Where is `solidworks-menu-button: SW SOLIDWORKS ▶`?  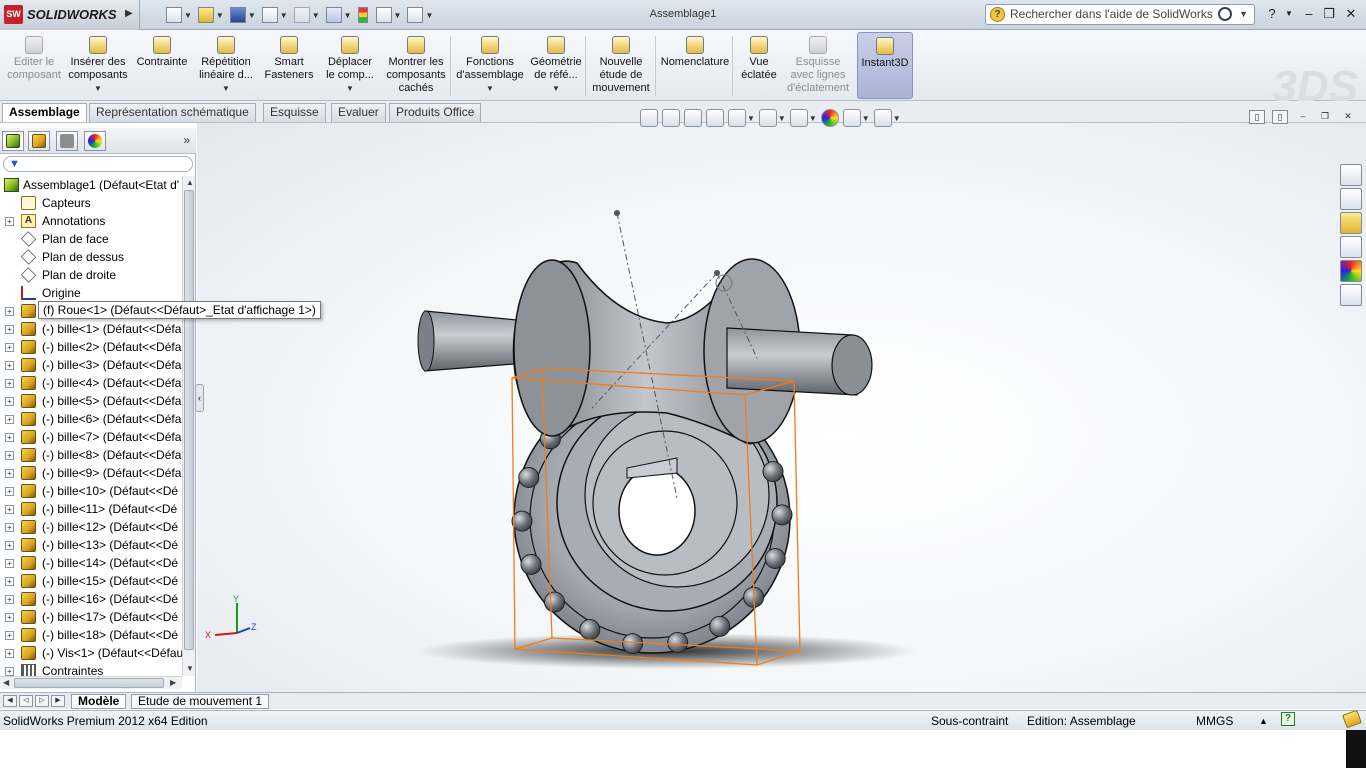
solidworks-menu-button: SW SOLIDWORKS ▶ is located at coordinates (70, 15).